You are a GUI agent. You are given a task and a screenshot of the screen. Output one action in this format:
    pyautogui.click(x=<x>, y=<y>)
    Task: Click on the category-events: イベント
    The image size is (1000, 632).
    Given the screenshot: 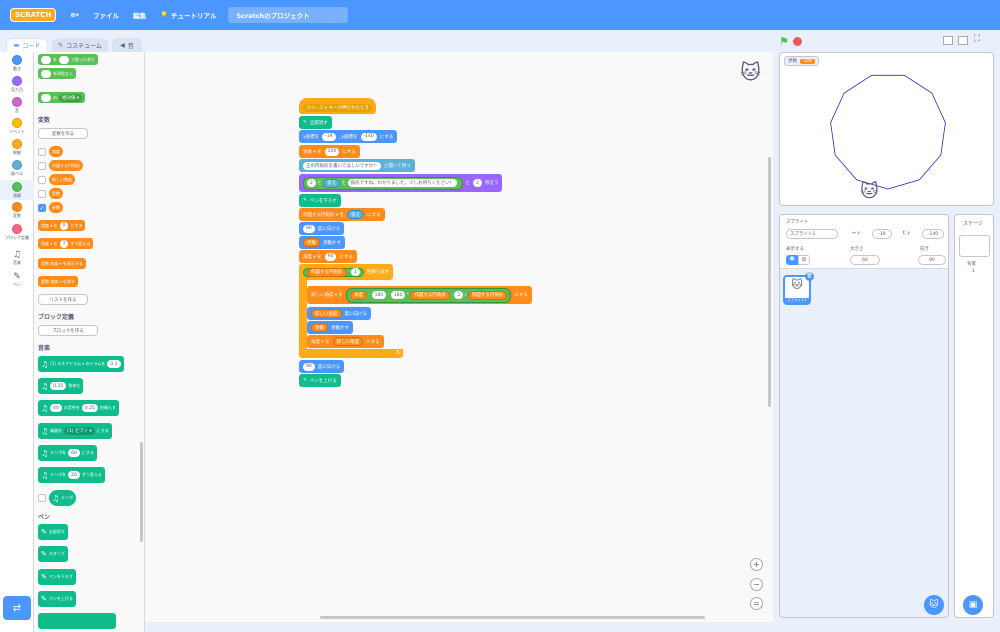 What is the action you would take?
    pyautogui.click(x=17, y=126)
    